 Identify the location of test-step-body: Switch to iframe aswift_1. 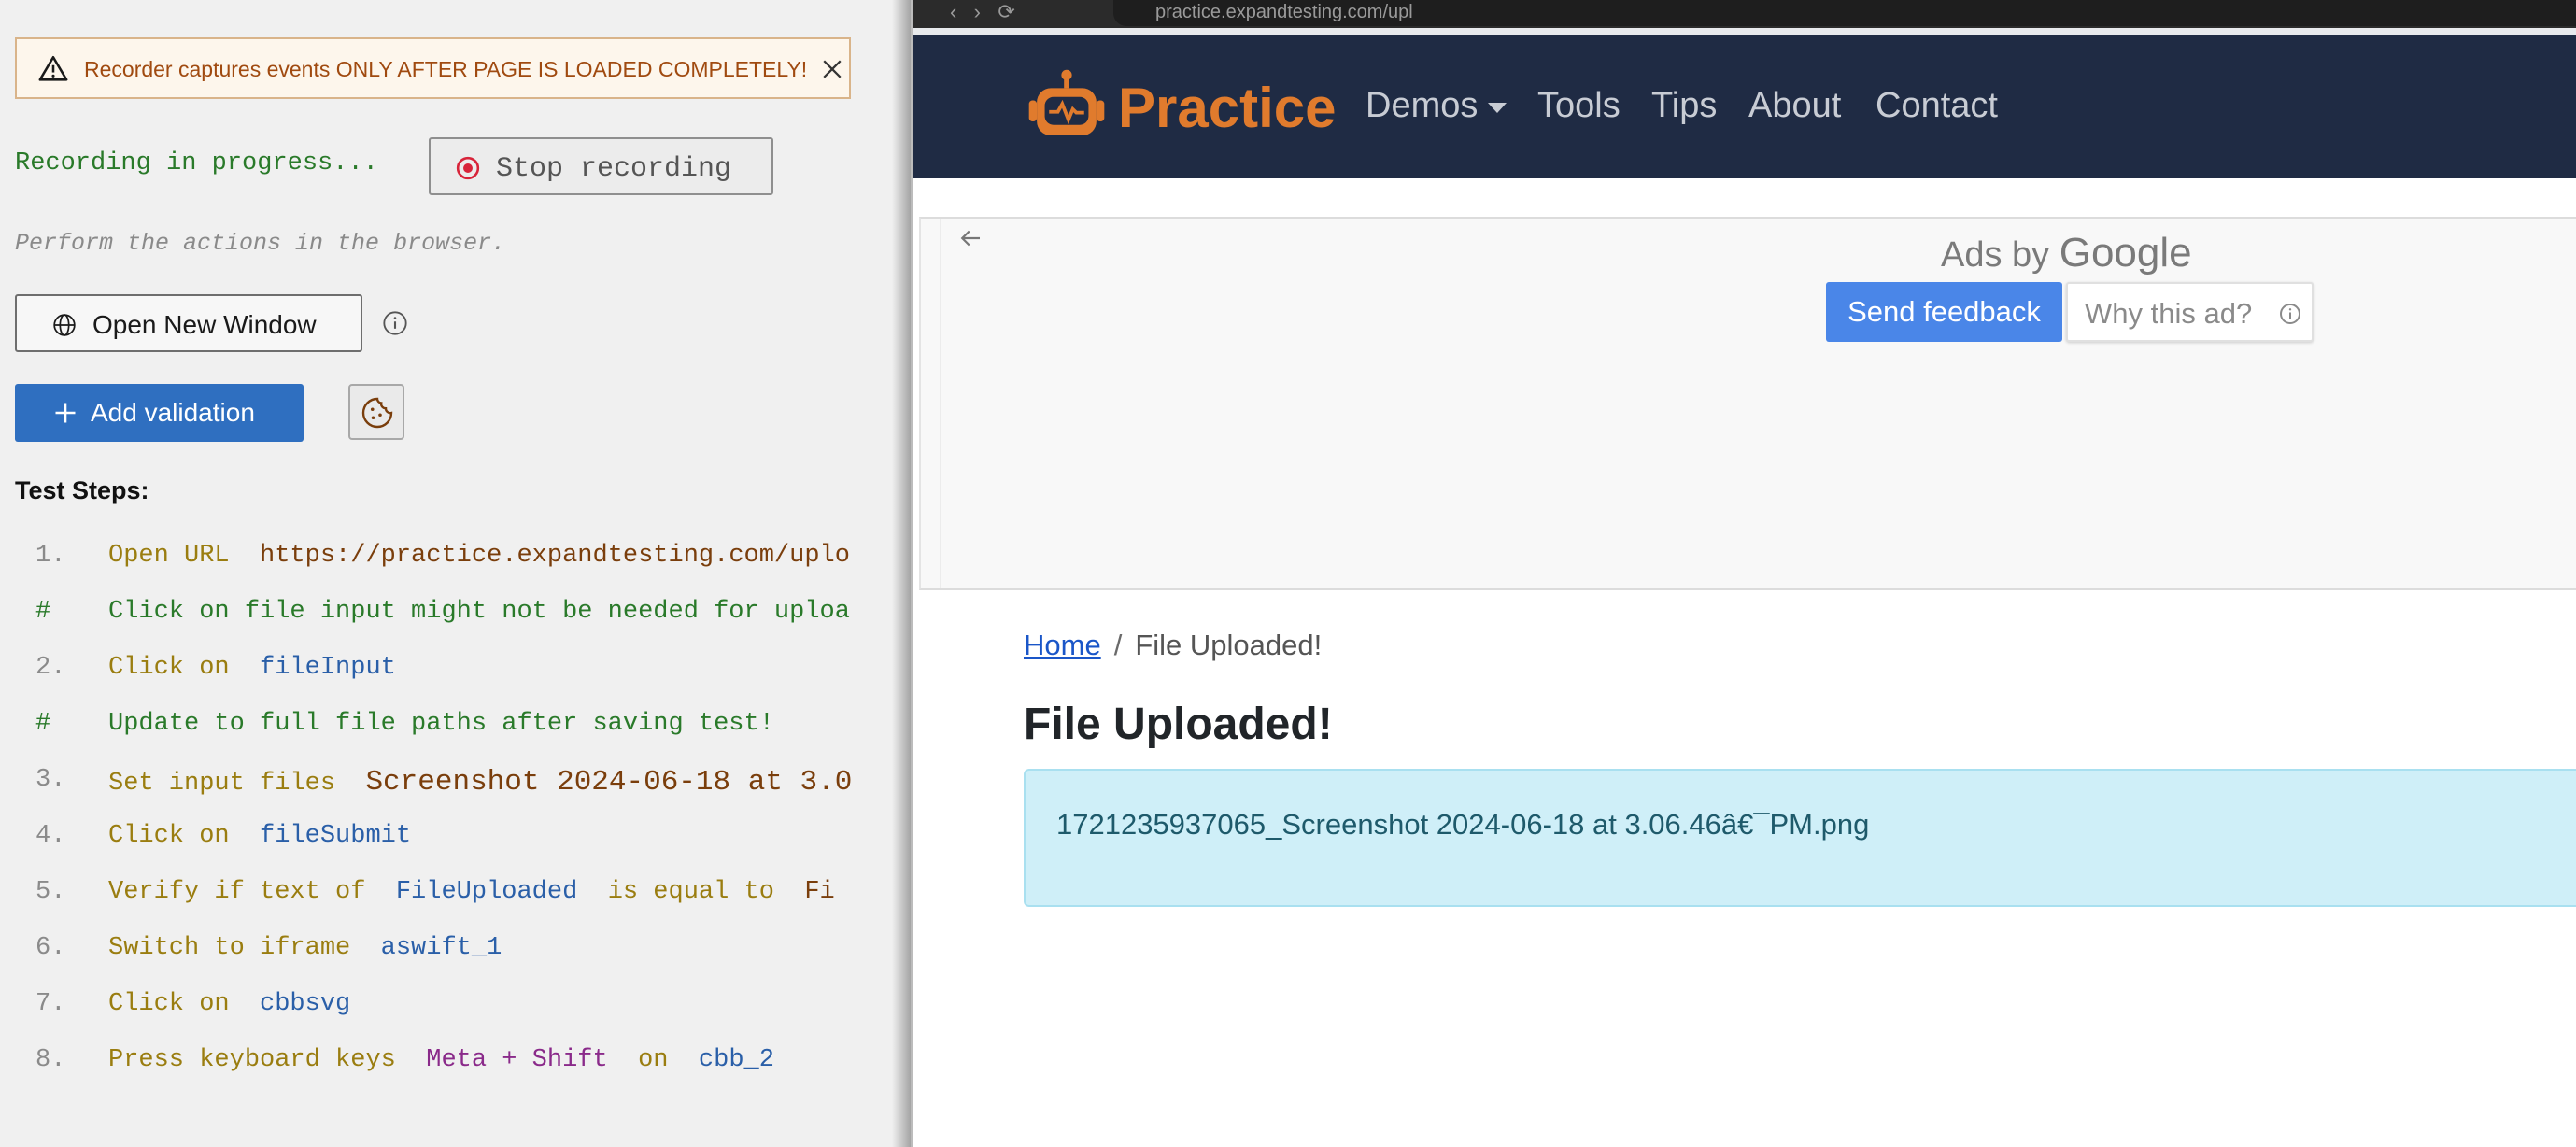
(305, 948).